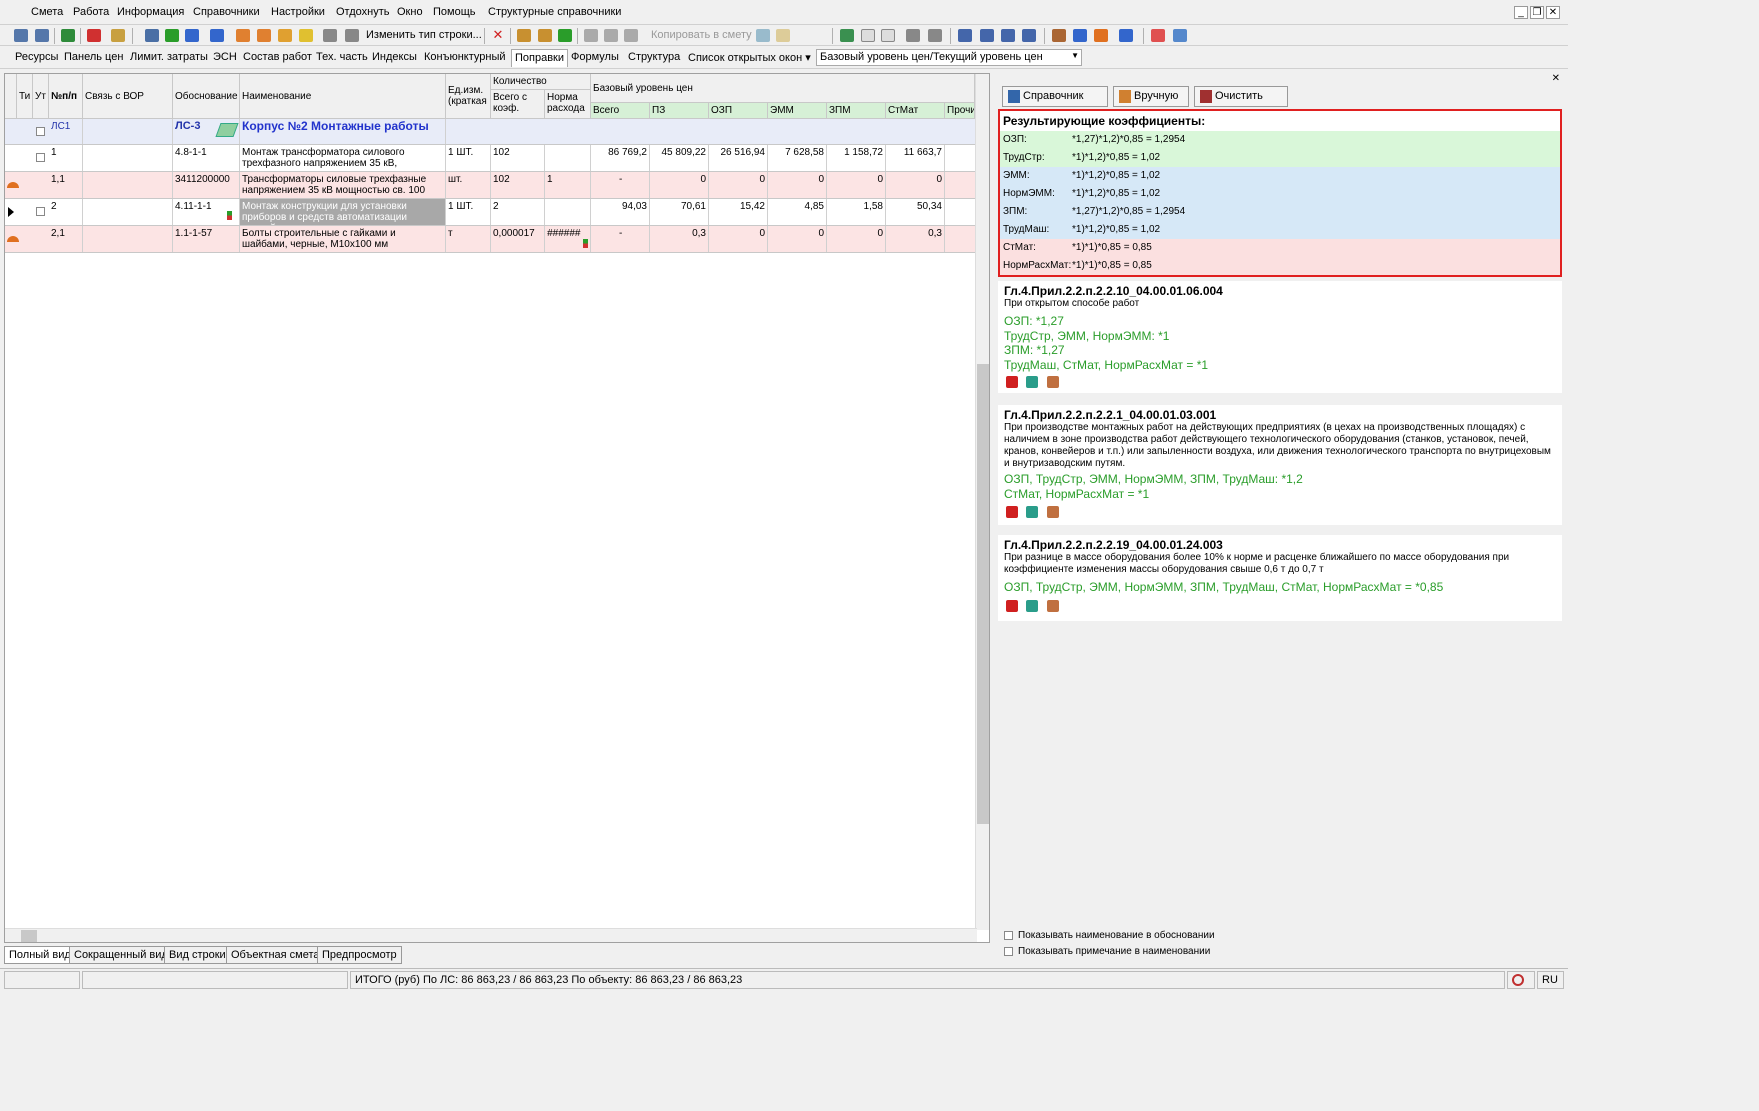 This screenshot has width=1759, height=1111. I want to click on tab-formulas: Формулы, so click(595, 57).